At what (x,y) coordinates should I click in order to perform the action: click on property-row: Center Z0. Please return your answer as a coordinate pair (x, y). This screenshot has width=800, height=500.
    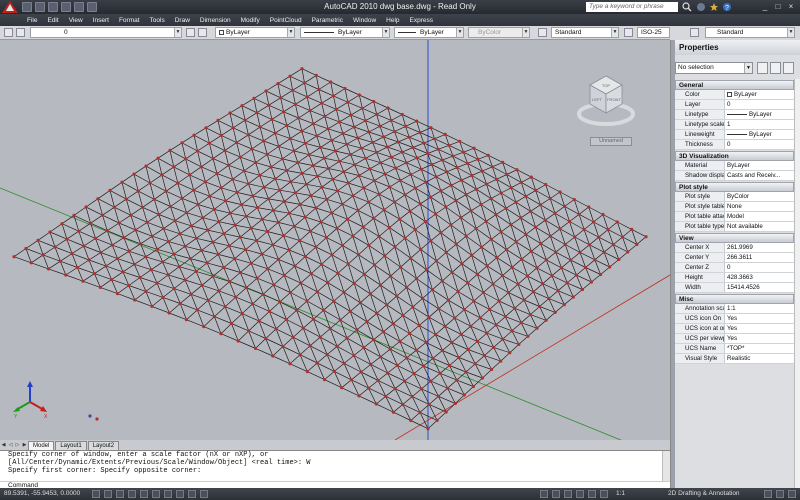
    Looking at the image, I should click on (734, 268).